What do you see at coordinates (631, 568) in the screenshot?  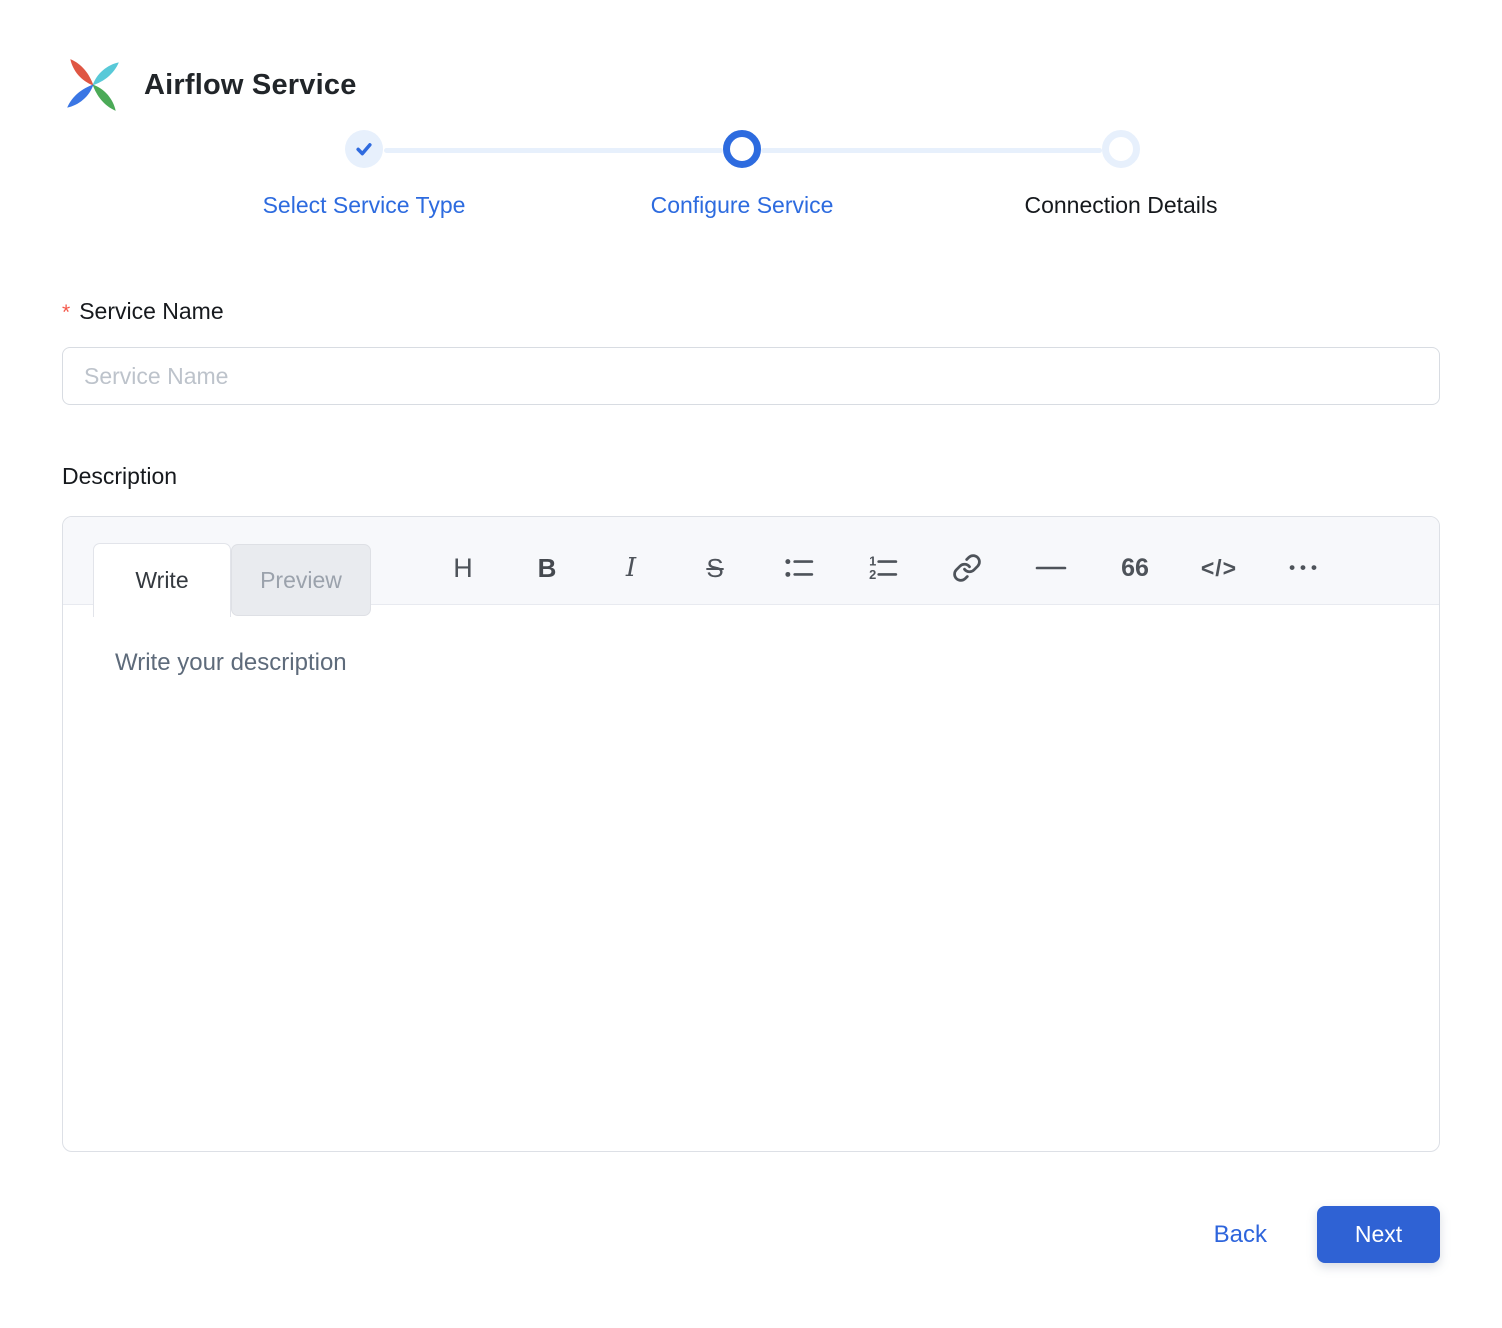 I see `italic-icon: I` at bounding box center [631, 568].